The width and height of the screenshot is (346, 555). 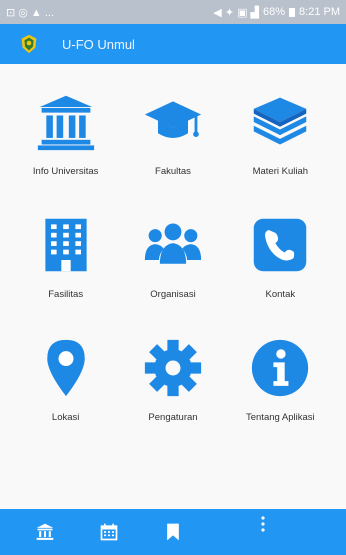 I want to click on menu-item-tentang-aplikasi: Tentang Aplikasi, so click(x=280, y=390).